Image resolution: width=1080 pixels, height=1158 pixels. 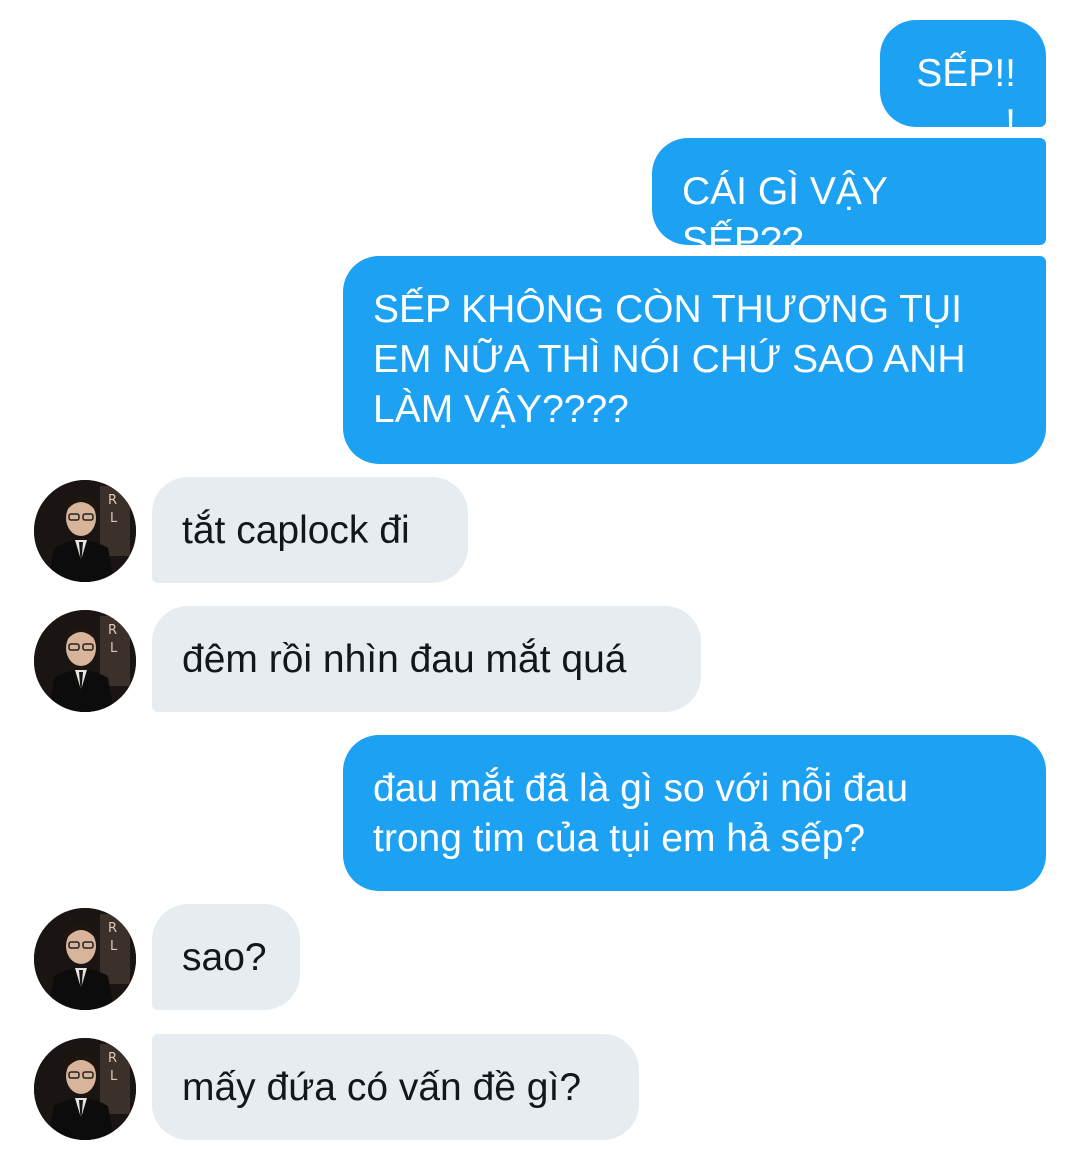 I want to click on incoming-message-bubble: đêm rồi nhìn đau mắt quá, so click(x=426, y=659).